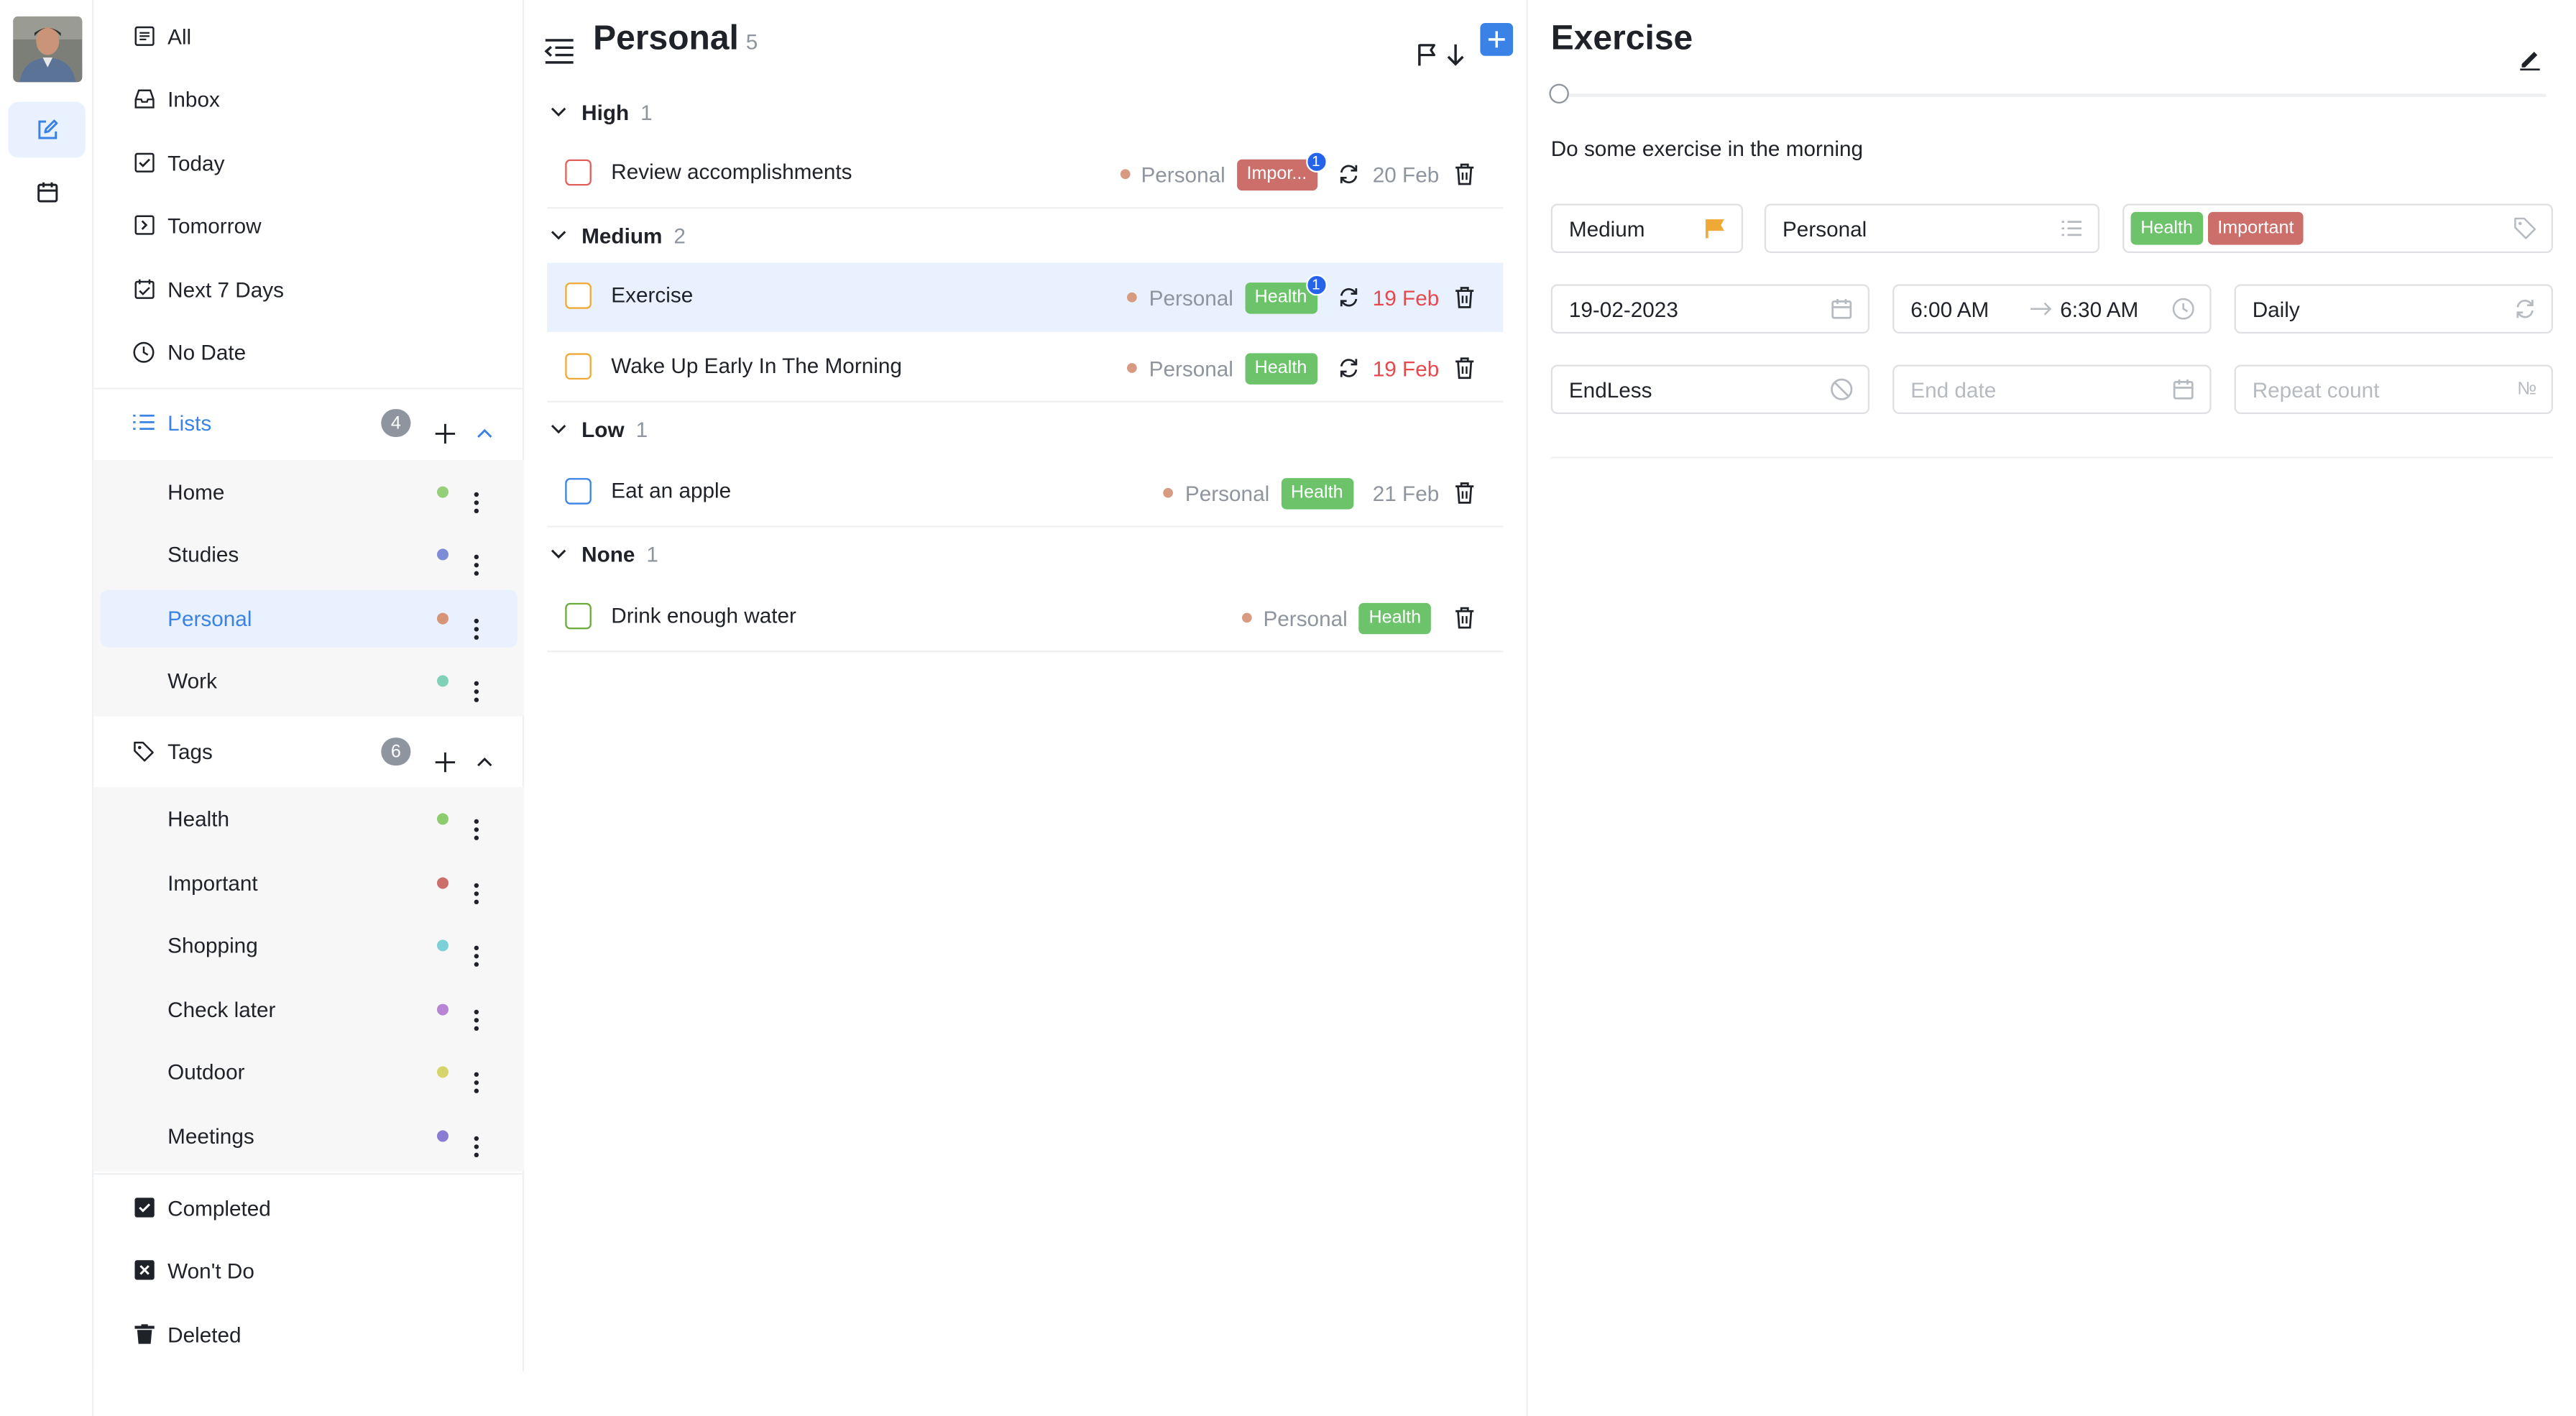  Describe the element at coordinates (46, 193) in the screenshot. I see `rail-calendar-button` at that location.